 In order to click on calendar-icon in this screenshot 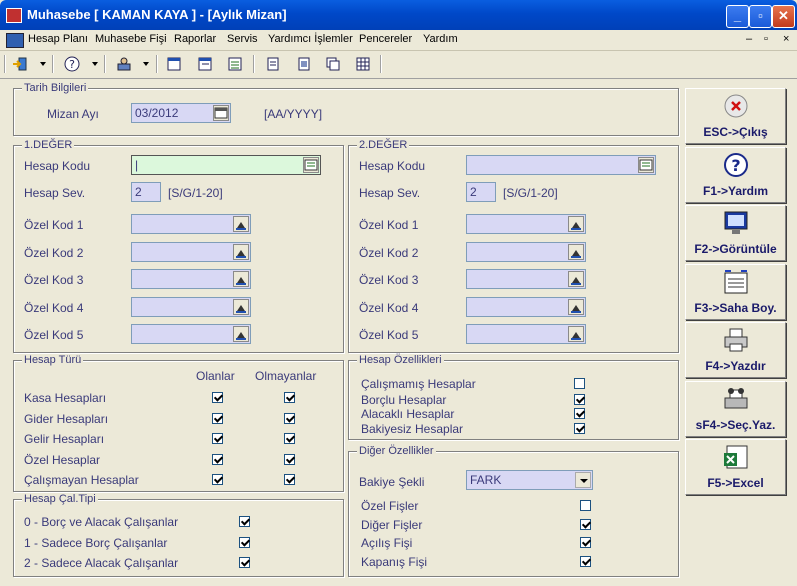, I will do `click(221, 113)`.